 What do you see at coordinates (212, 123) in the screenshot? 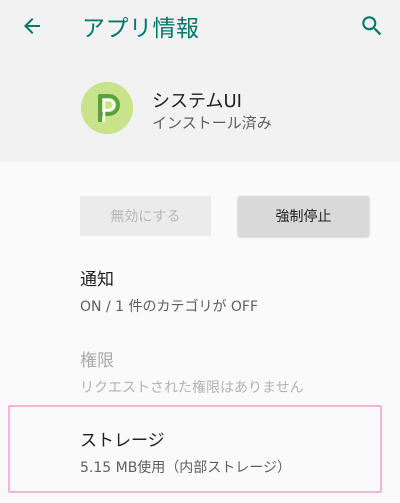
I see `app-install-status: インストール済み` at bounding box center [212, 123].